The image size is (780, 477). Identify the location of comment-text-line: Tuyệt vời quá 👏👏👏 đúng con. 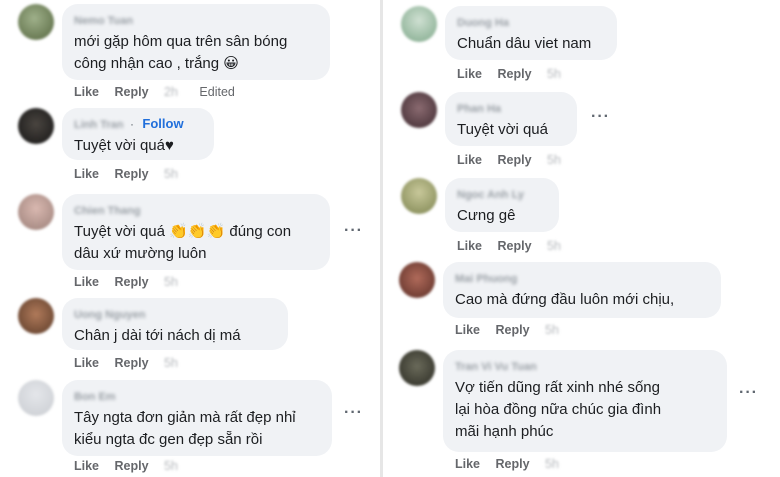
(183, 231).